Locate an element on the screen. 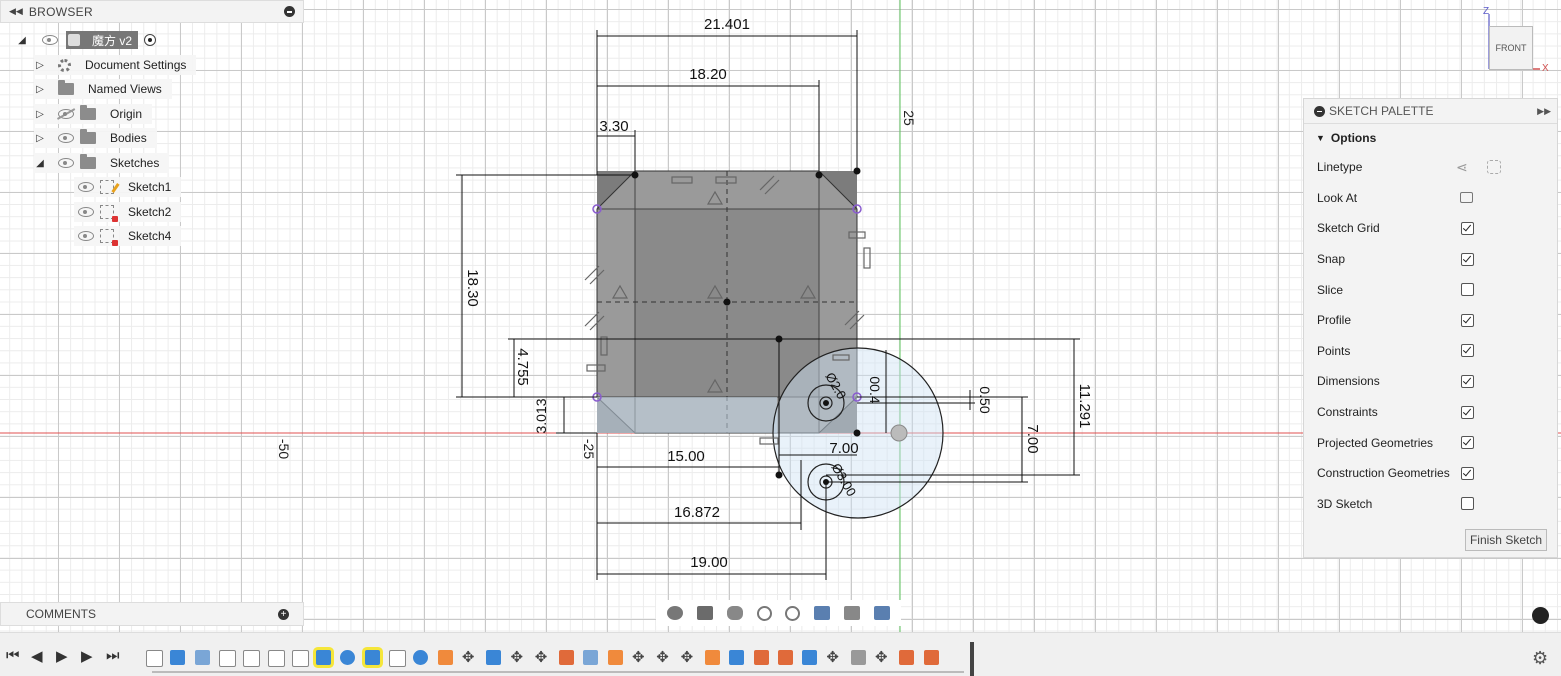  dim-700-b: 7.00 is located at coordinates (1032, 438).